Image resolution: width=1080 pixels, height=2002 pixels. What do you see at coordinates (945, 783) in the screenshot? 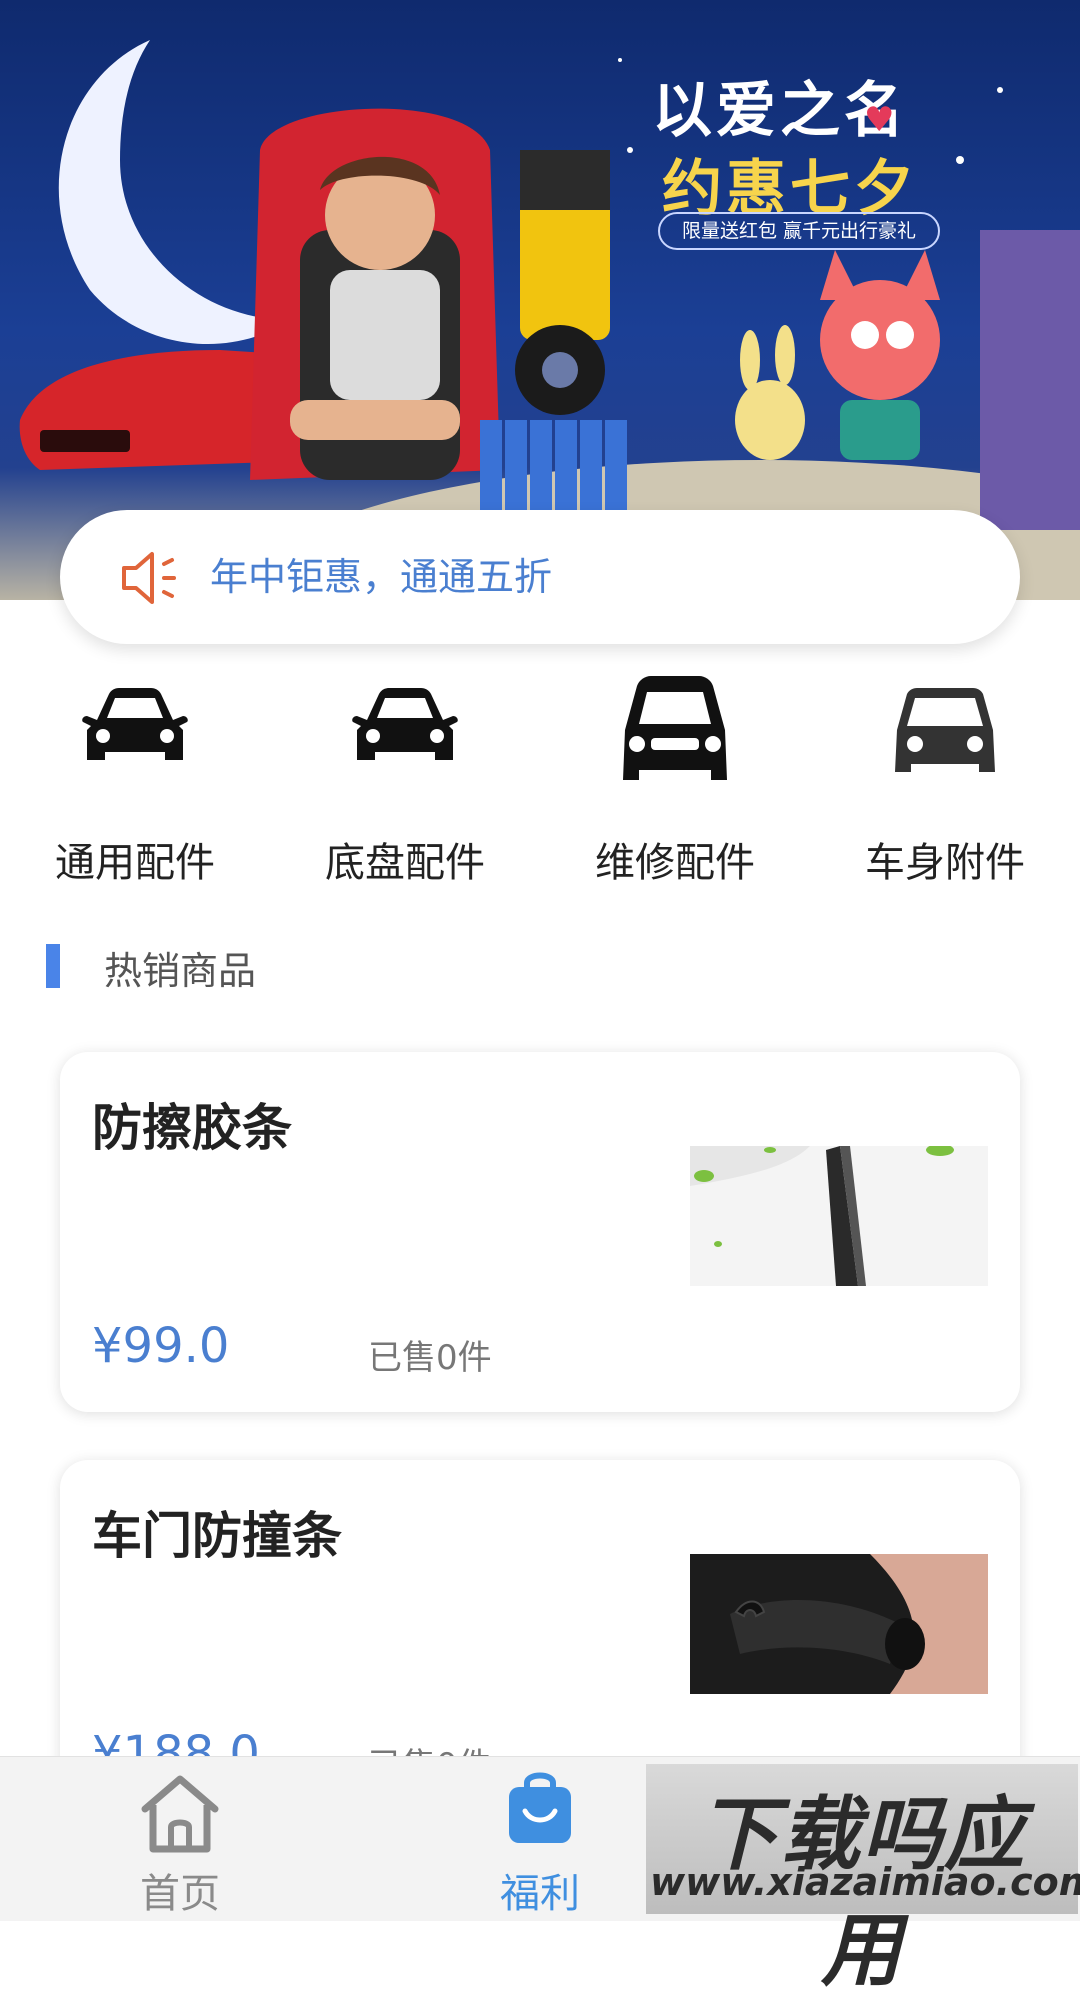
I see `category-item-body: 车身附件` at bounding box center [945, 783].